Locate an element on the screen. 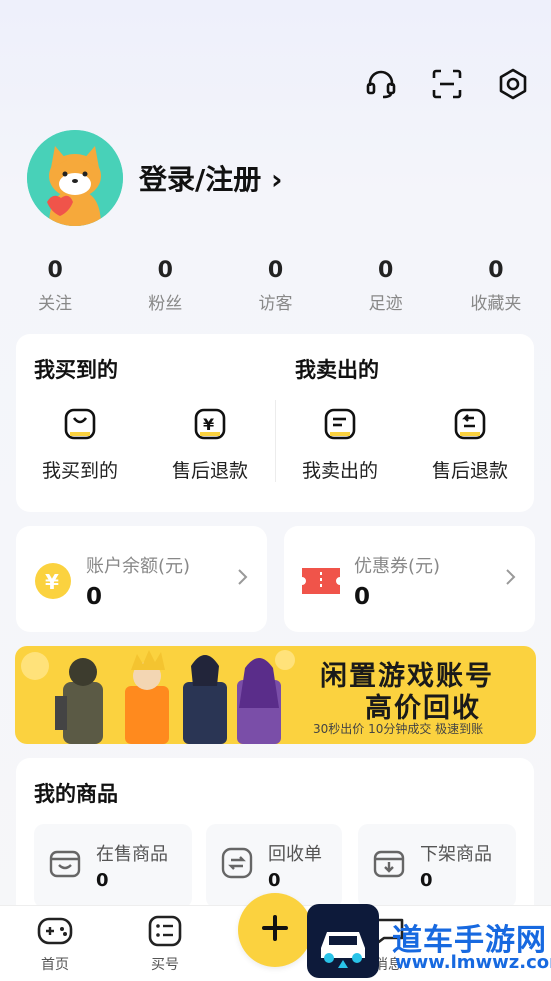  order-bought-item: 我买到的 is located at coordinates (80, 444).